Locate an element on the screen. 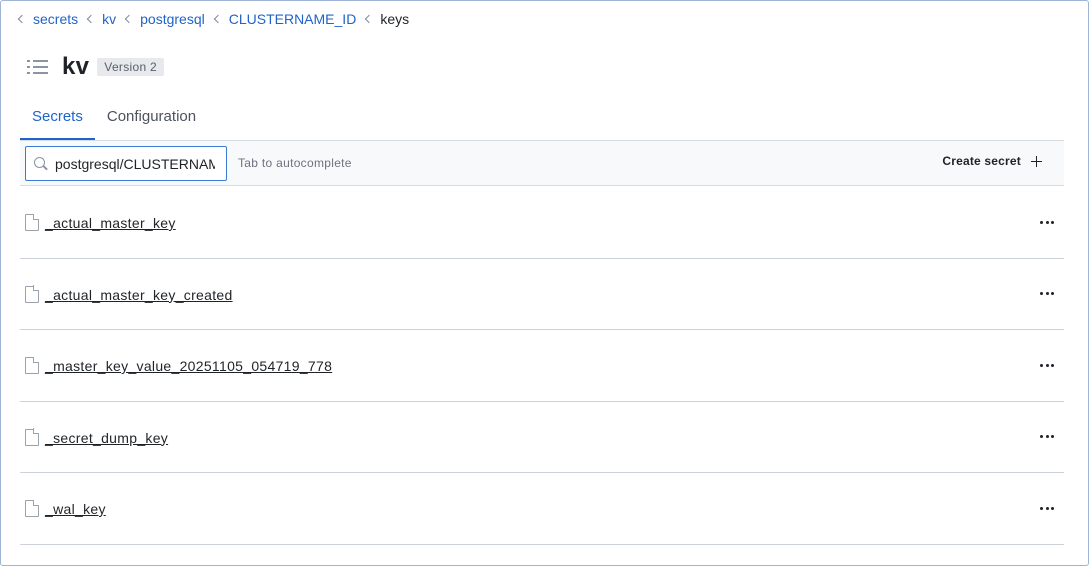 This screenshot has width=1089, height=566. page-title: kv is located at coordinates (76, 66).